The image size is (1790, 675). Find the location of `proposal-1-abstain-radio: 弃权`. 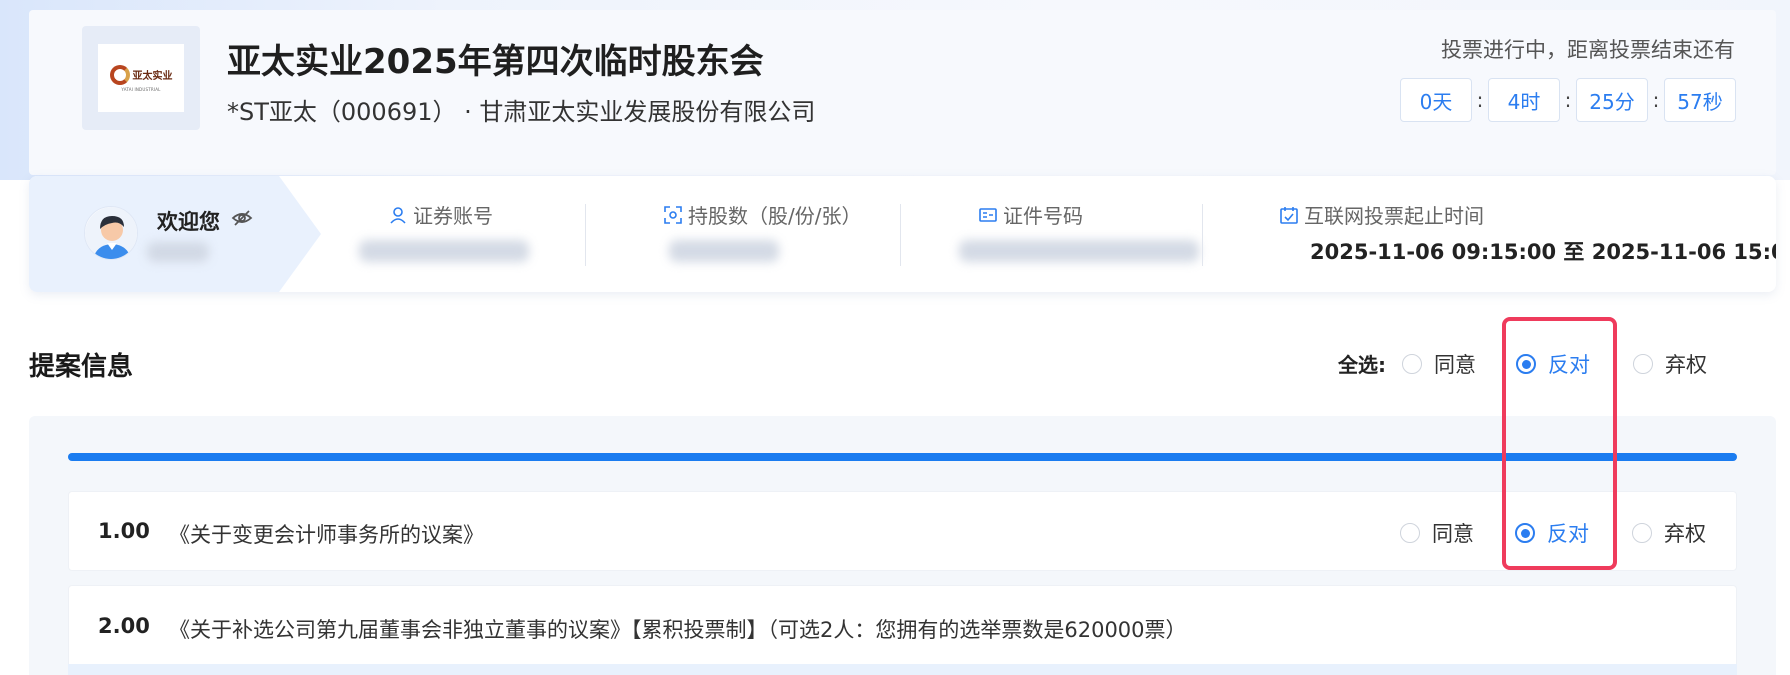

proposal-1-abstain-radio: 弃权 is located at coordinates (1669, 533).